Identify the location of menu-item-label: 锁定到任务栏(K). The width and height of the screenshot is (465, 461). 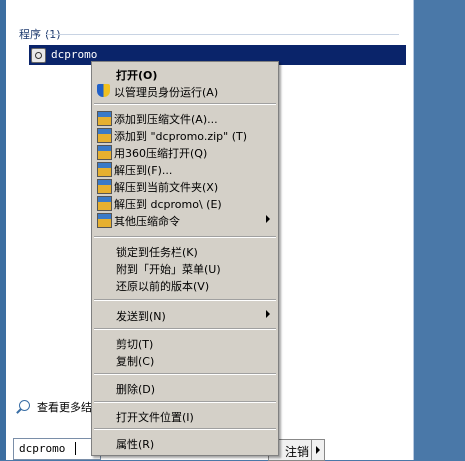
(157, 252).